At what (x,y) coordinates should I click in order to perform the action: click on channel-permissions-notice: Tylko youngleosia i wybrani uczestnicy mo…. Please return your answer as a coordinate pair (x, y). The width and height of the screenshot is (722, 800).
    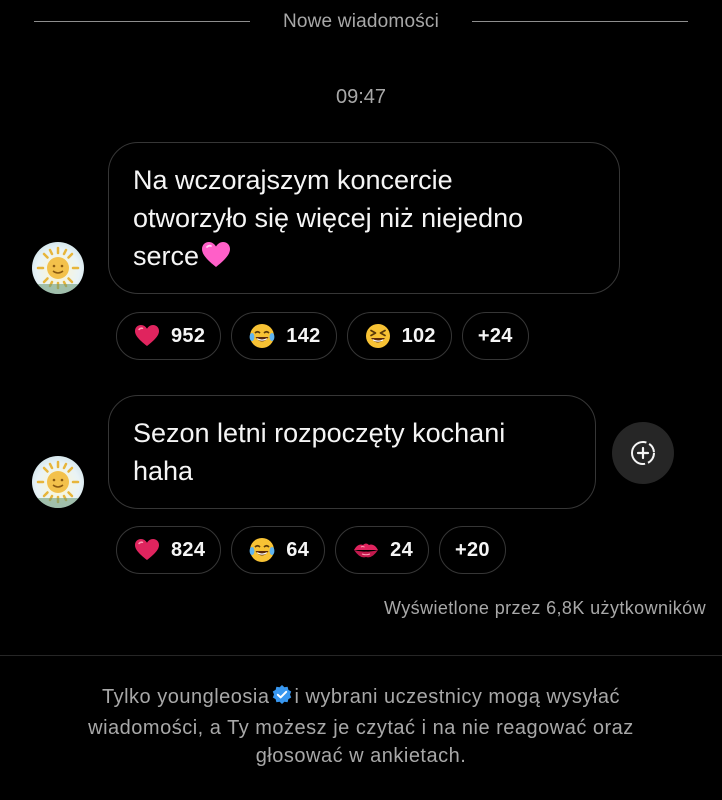
    Looking at the image, I should click on (361, 726).